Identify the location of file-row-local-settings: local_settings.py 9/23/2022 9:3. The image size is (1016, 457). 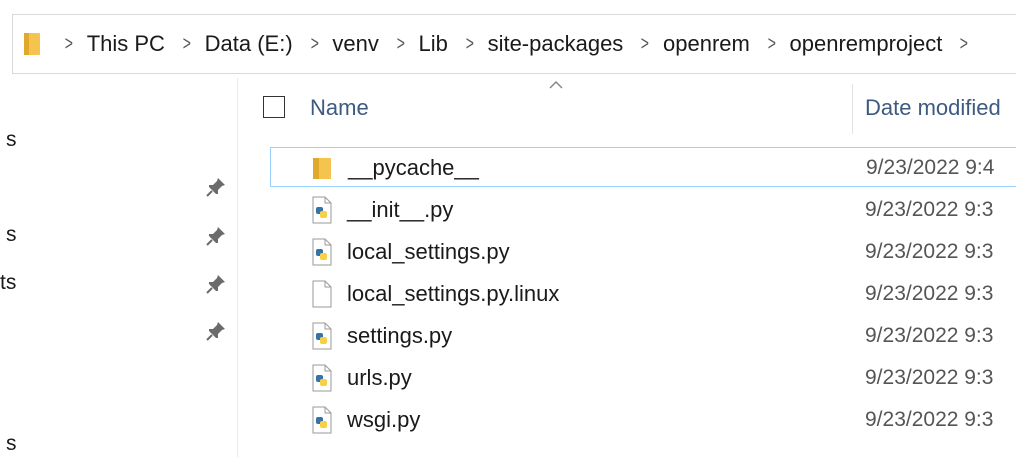
(643, 252).